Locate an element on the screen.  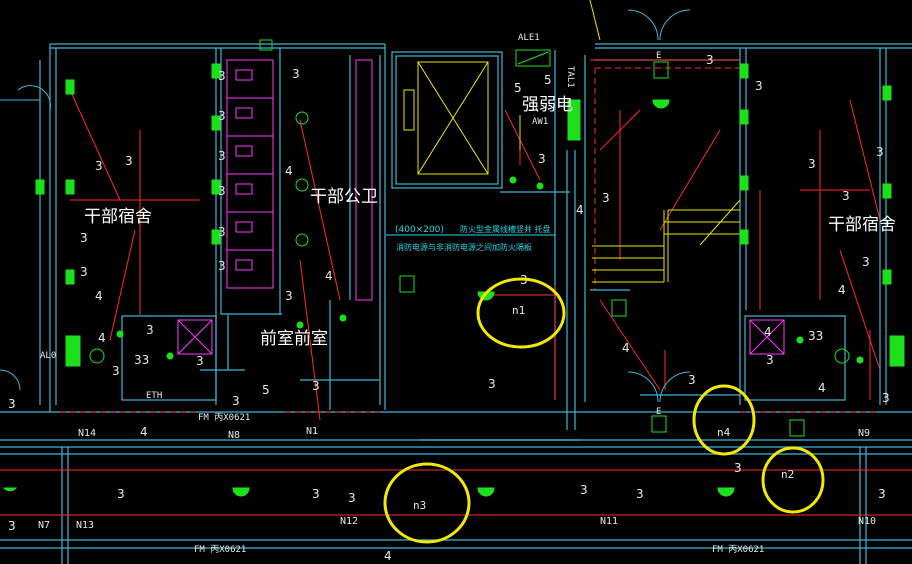
label-fm-bottom-left: FM 丙X0621 is located at coordinates (220, 549).